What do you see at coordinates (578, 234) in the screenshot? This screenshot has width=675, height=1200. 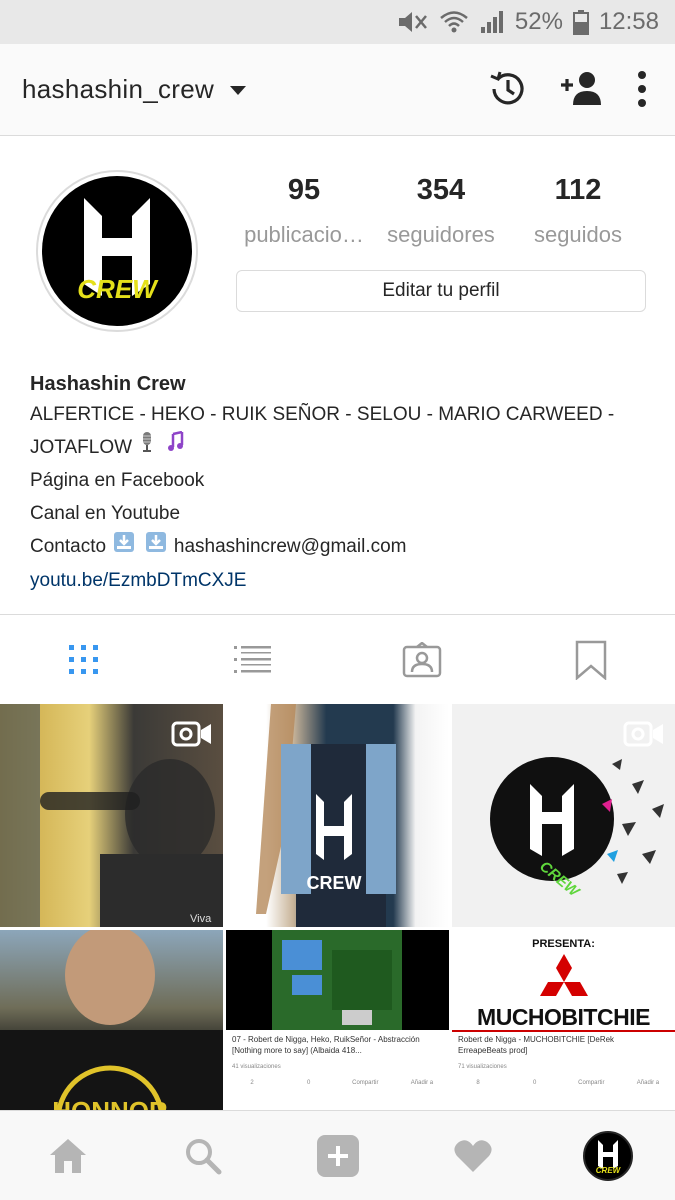 I see `stat-label: seguidos` at bounding box center [578, 234].